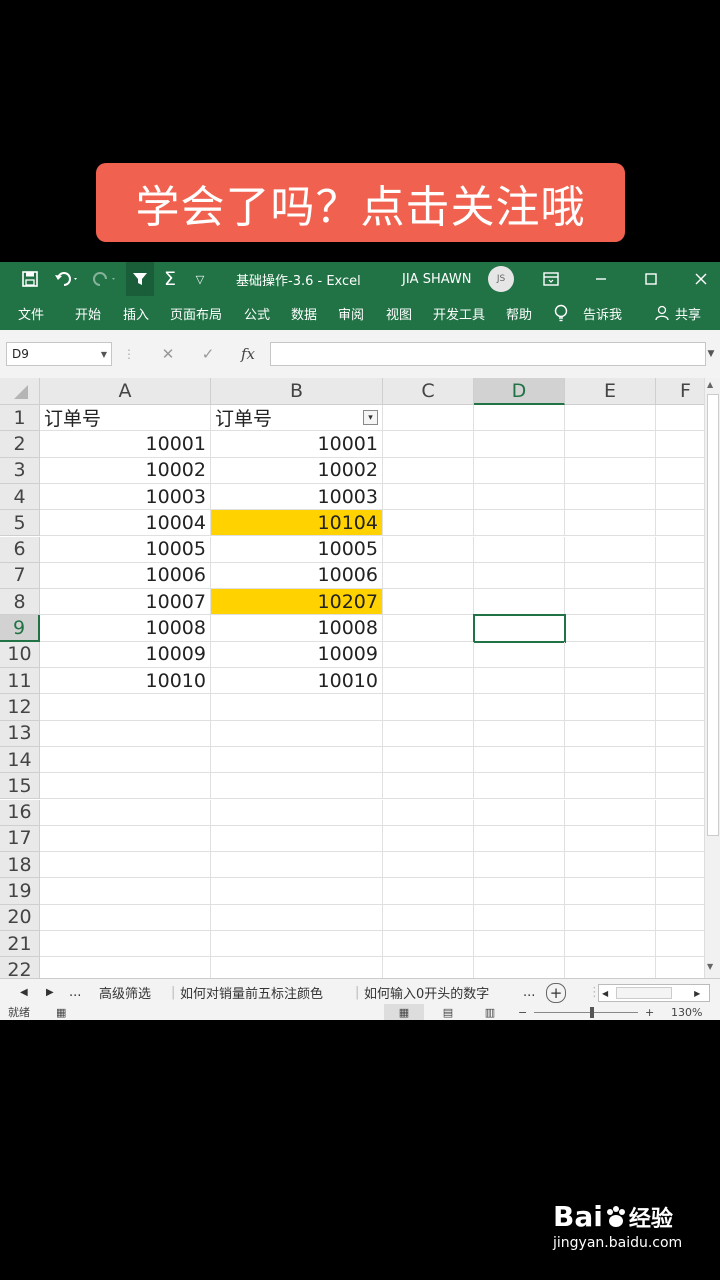 This screenshot has width=720, height=1280. I want to click on tab-formulas: 公式, so click(257, 313).